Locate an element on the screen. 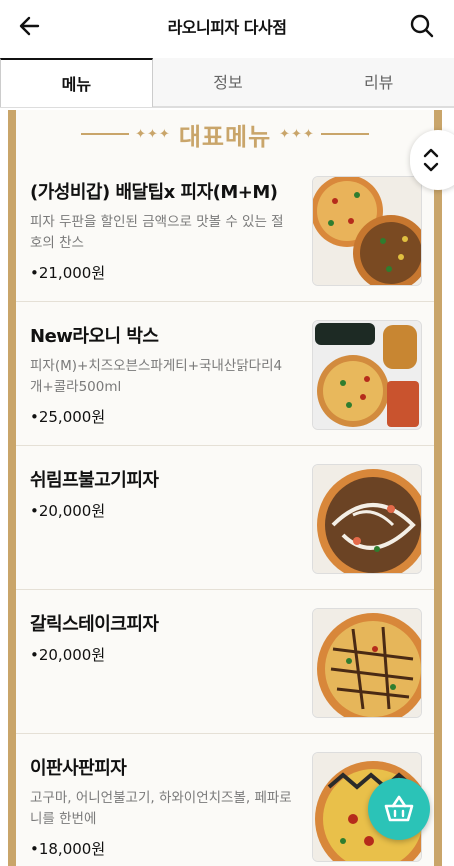 The image size is (454, 866). tab-reviews: 리뷰 is located at coordinates (378, 82).